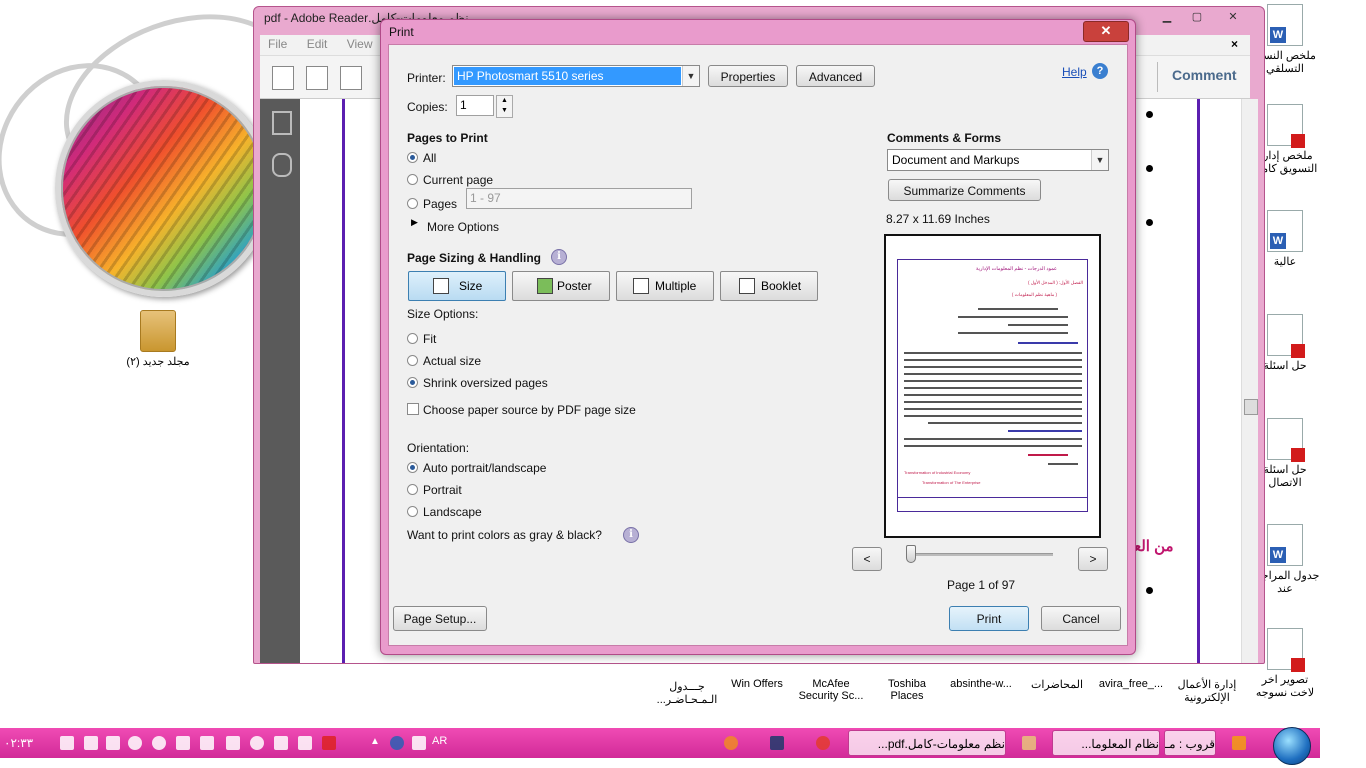 The height and width of the screenshot is (768, 1366). Describe the element at coordinates (867, 559) in the screenshot. I see `previous-page-button: <` at that location.